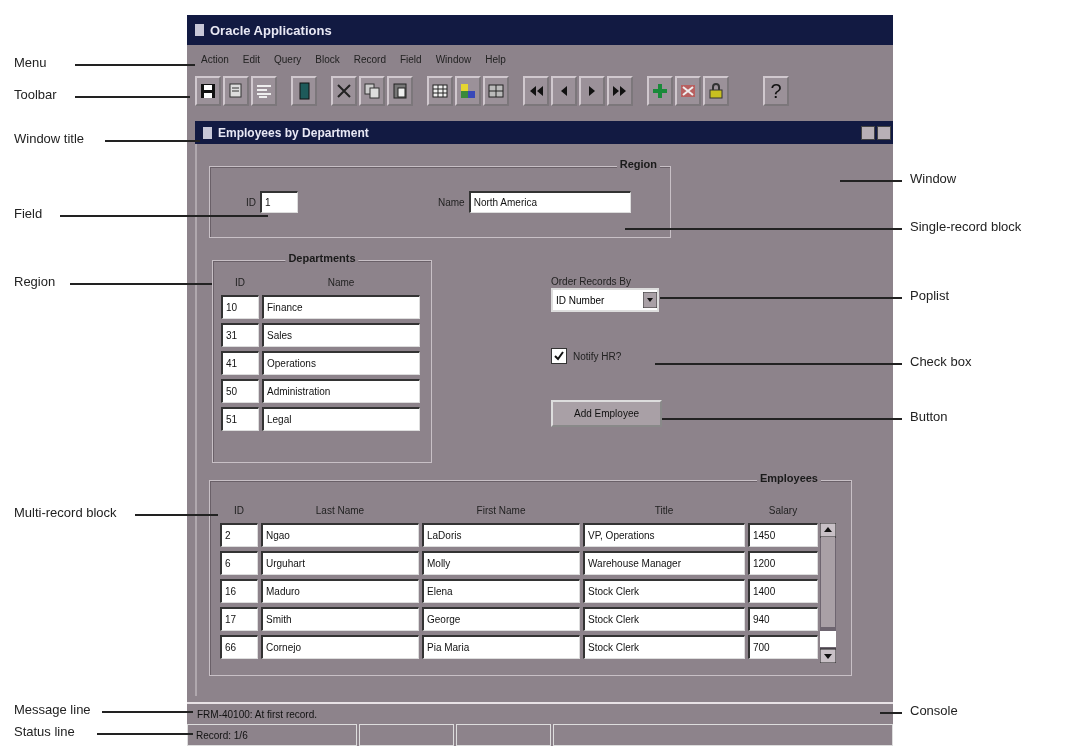 This screenshot has height=746, width=1081. Describe the element at coordinates (501, 511) in the screenshot. I see `column-header: First Name` at that location.